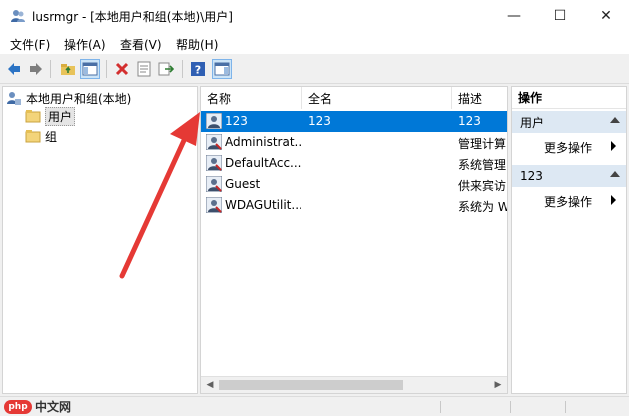 Image resolution: width=629 pixels, height=416 pixels. Describe the element at coordinates (314, 406) in the screenshot. I see `status-bar` at that location.